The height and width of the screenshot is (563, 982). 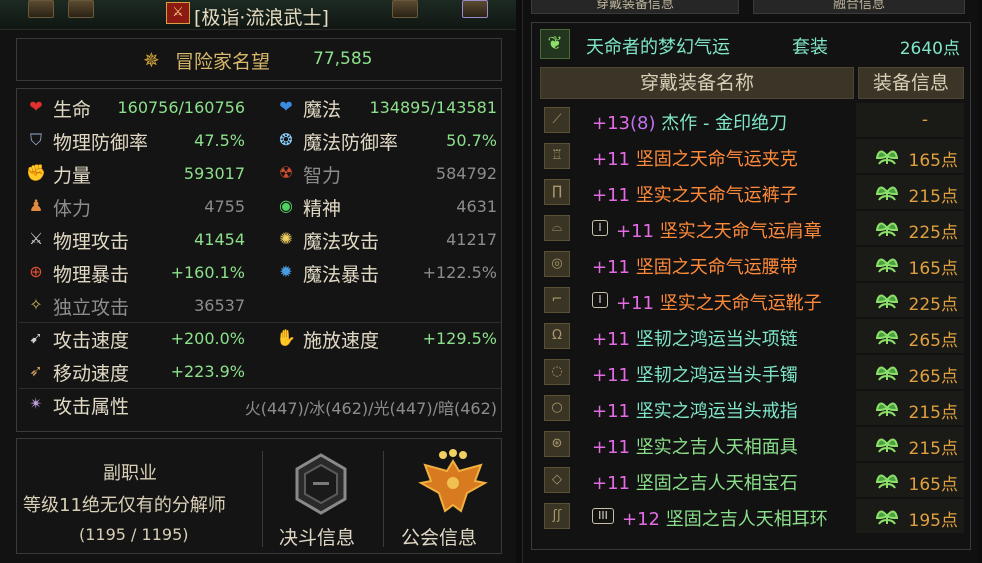 I want to click on stat-row: ➶ 移动速度 +223.9%, so click(x=260, y=371).